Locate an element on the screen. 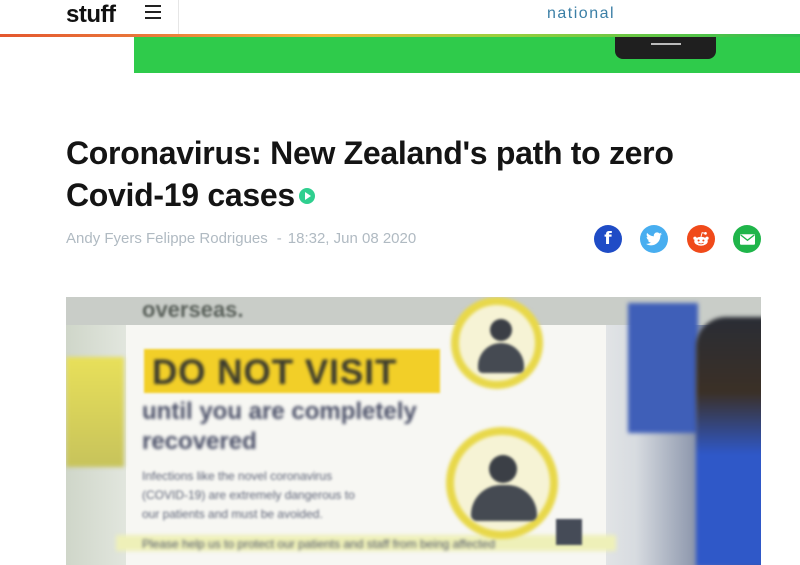 Image resolution: width=800 pixels, height=565 pixels. publish-timestamp: 18:32, Jun 08 2020 is located at coordinates (352, 238).